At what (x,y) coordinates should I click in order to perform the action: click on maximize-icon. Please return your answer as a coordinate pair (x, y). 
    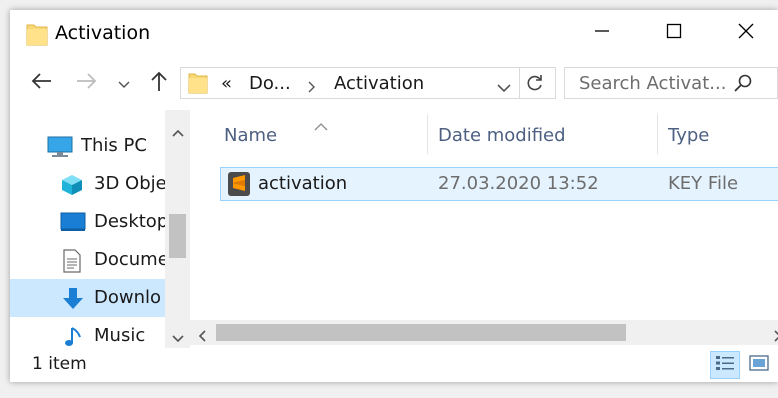
    Looking at the image, I should click on (674, 33).